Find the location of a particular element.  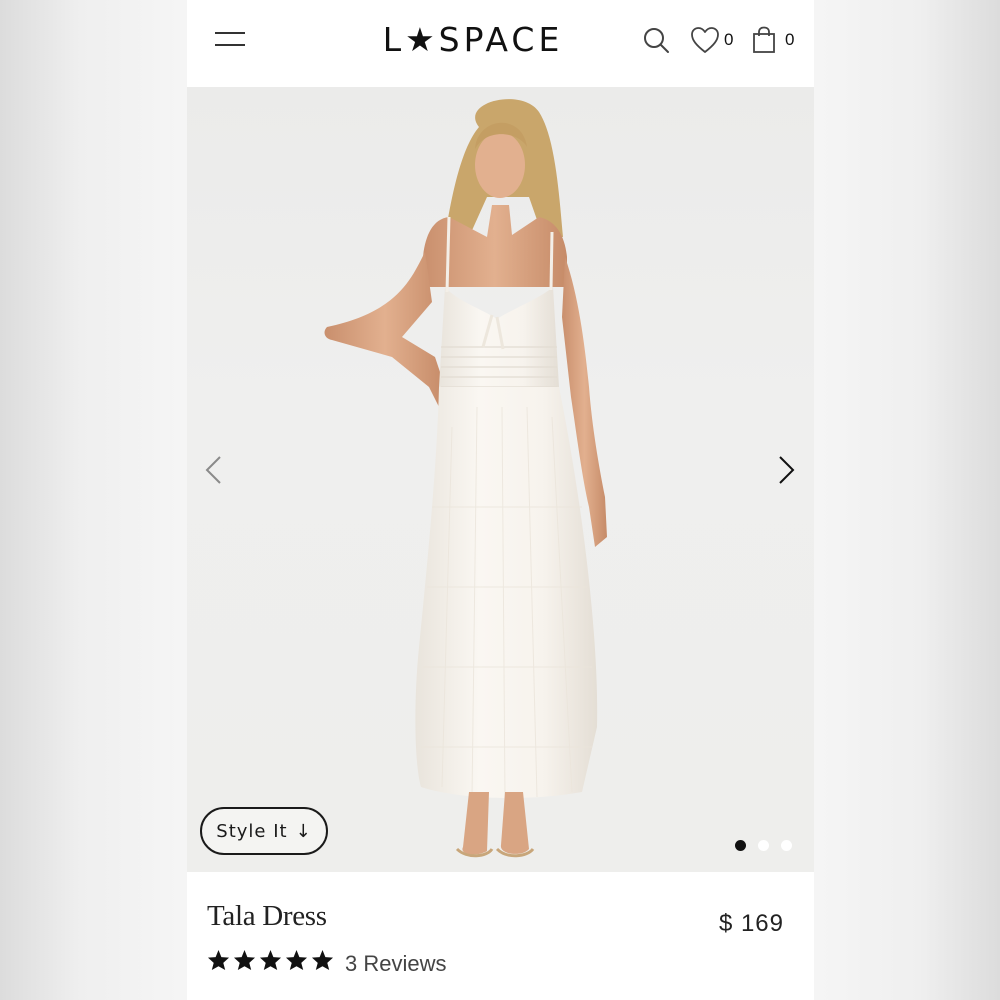

product-price: $ 169 is located at coordinates (751, 923).